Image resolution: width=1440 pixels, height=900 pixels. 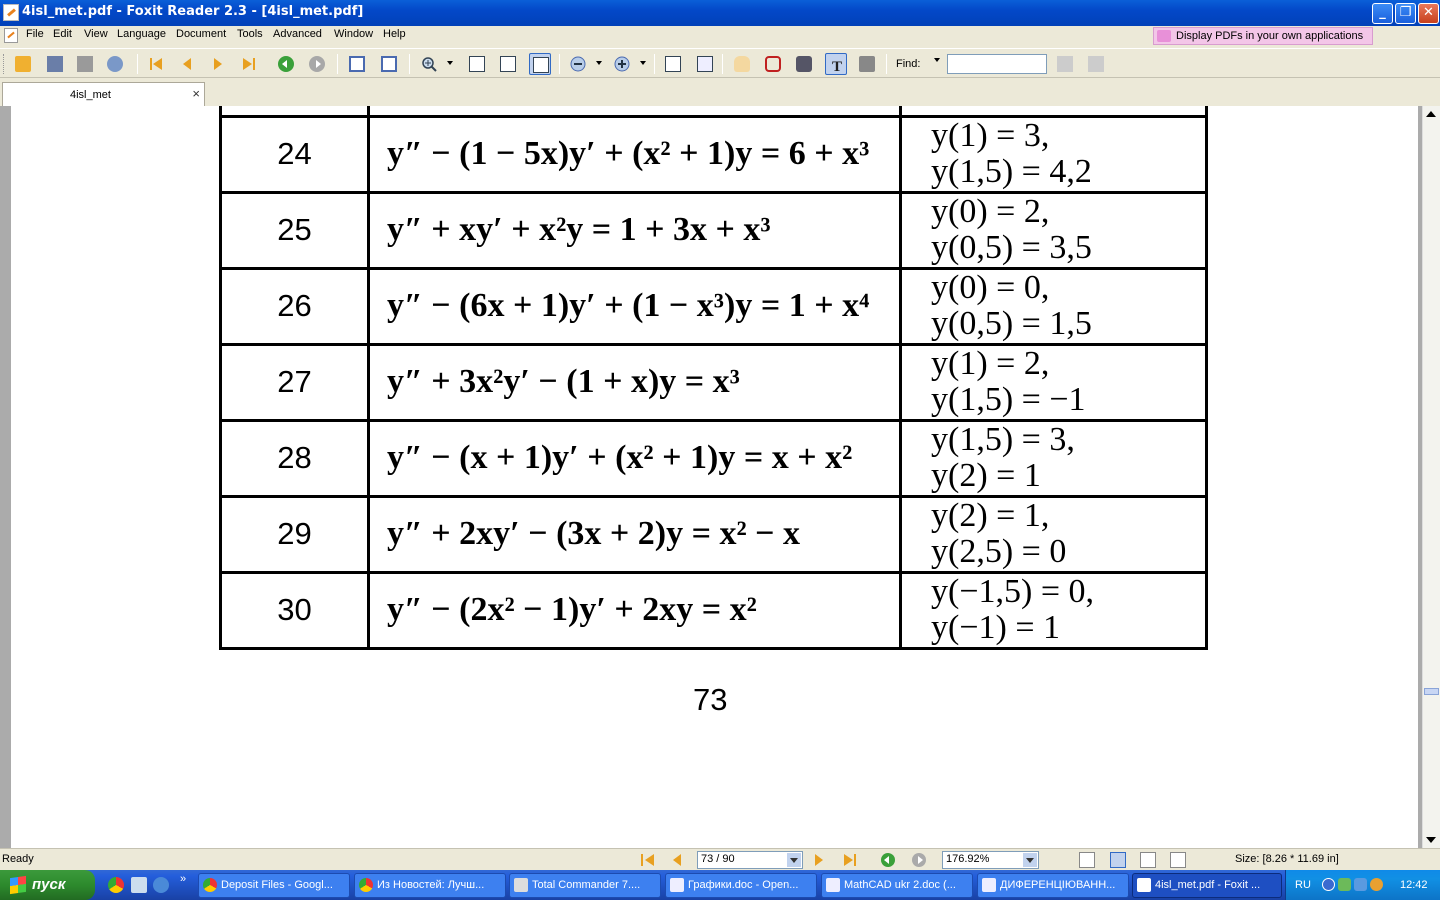 I want to click on scroll-down-icon, so click(x=1431, y=840).